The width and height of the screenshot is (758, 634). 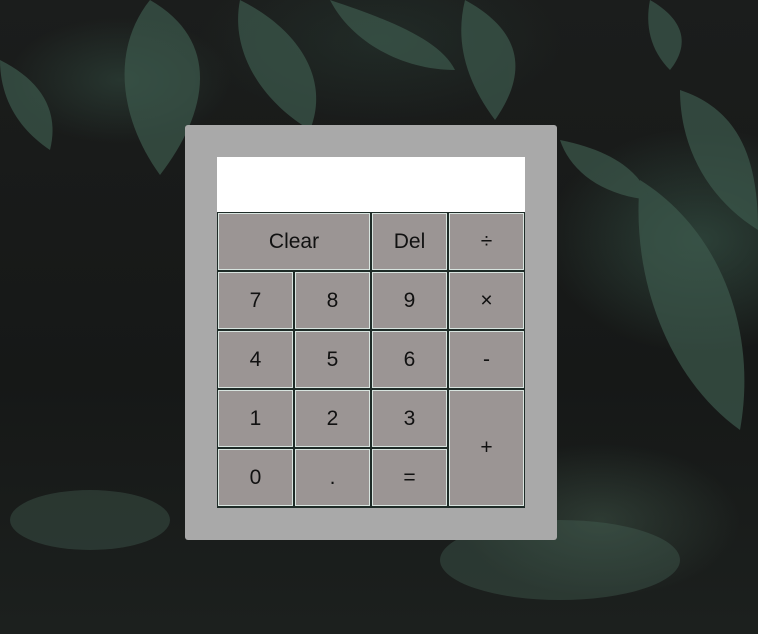 I want to click on decimal-point-button: ., so click(x=332, y=477).